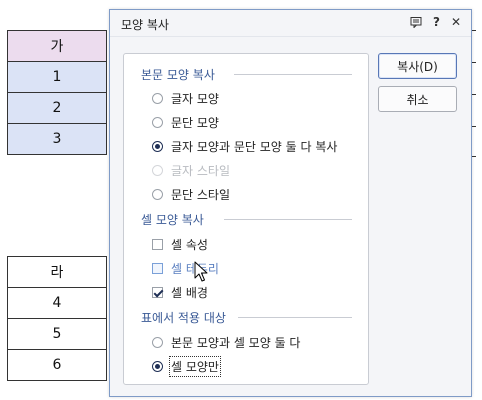 This screenshot has width=482, height=400. I want to click on help-icon: ?, so click(436, 22).